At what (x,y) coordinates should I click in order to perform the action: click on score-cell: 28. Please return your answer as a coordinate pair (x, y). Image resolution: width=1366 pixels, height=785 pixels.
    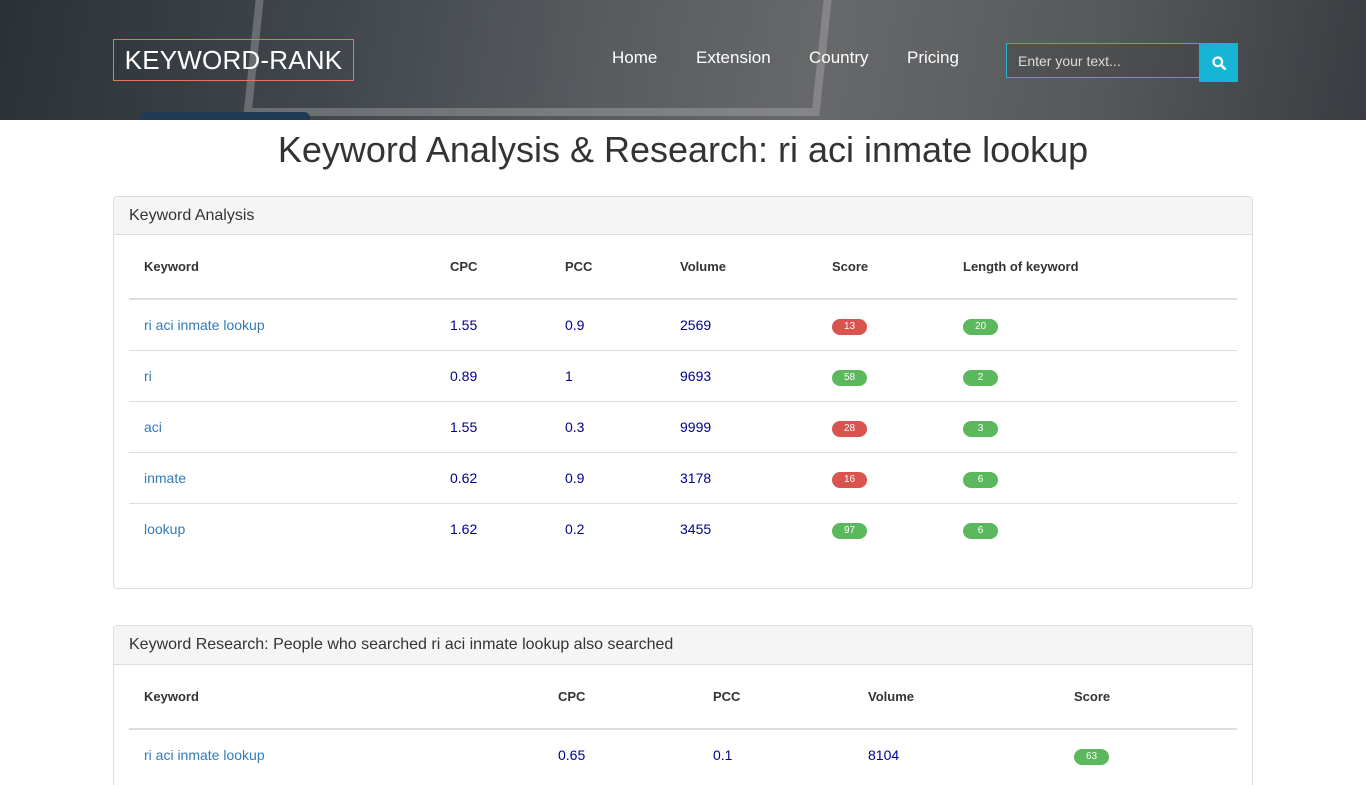
    Looking at the image, I should click on (882, 427).